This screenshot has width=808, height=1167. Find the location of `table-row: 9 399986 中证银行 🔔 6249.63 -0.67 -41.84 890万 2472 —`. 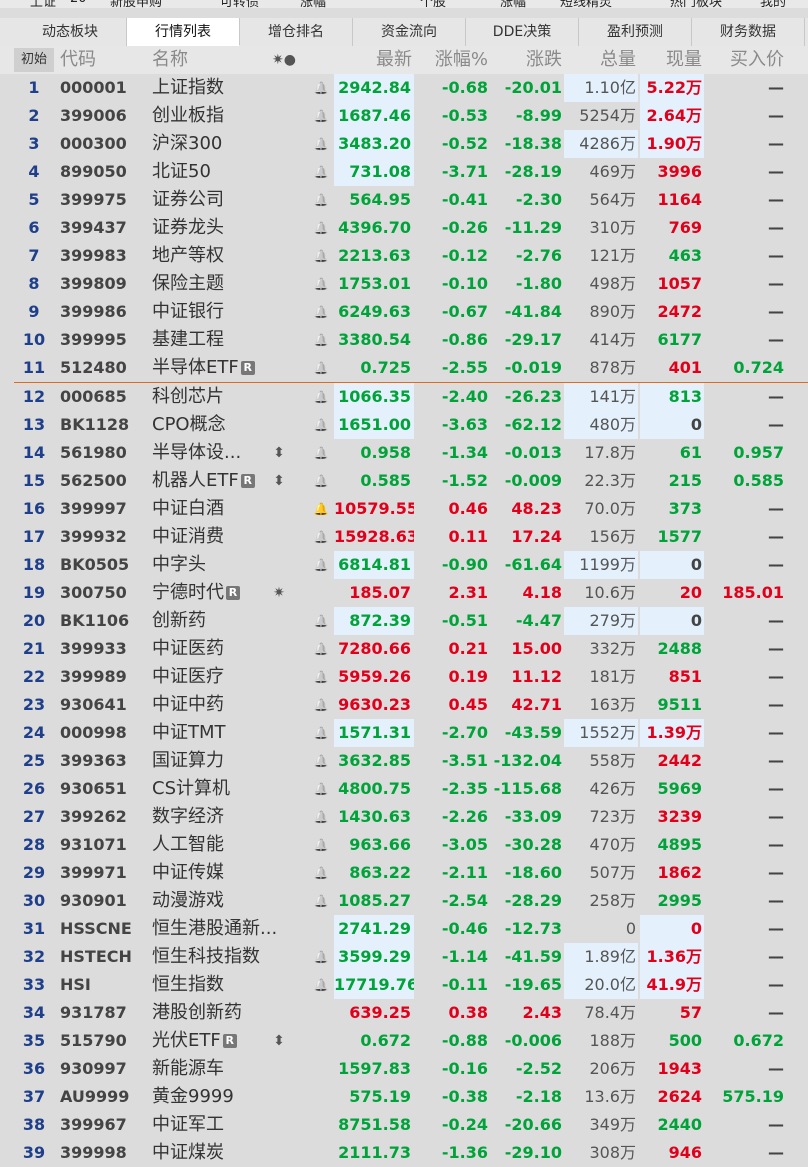

table-row: 9 399986 中证银行 🔔 6249.63 -0.67 -41.84 890万 2472 — is located at coordinates (404, 312).